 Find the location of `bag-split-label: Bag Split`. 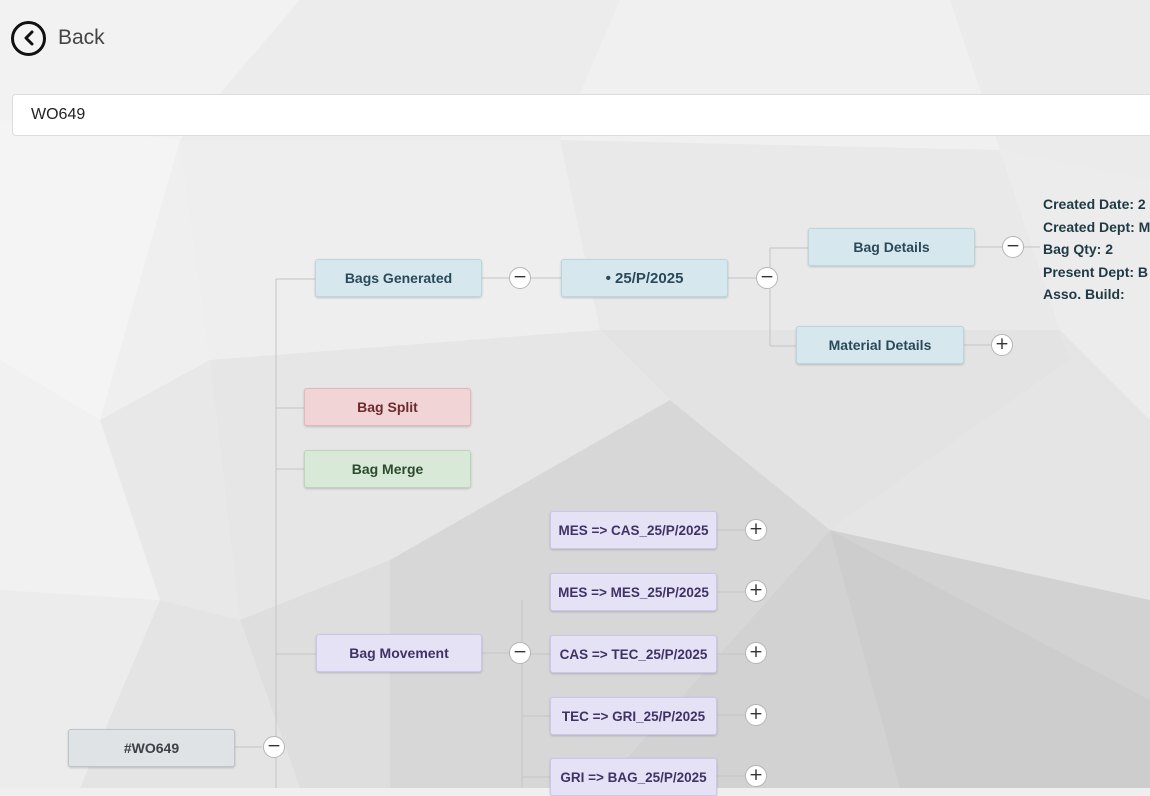

bag-split-label: Bag Split is located at coordinates (387, 407).